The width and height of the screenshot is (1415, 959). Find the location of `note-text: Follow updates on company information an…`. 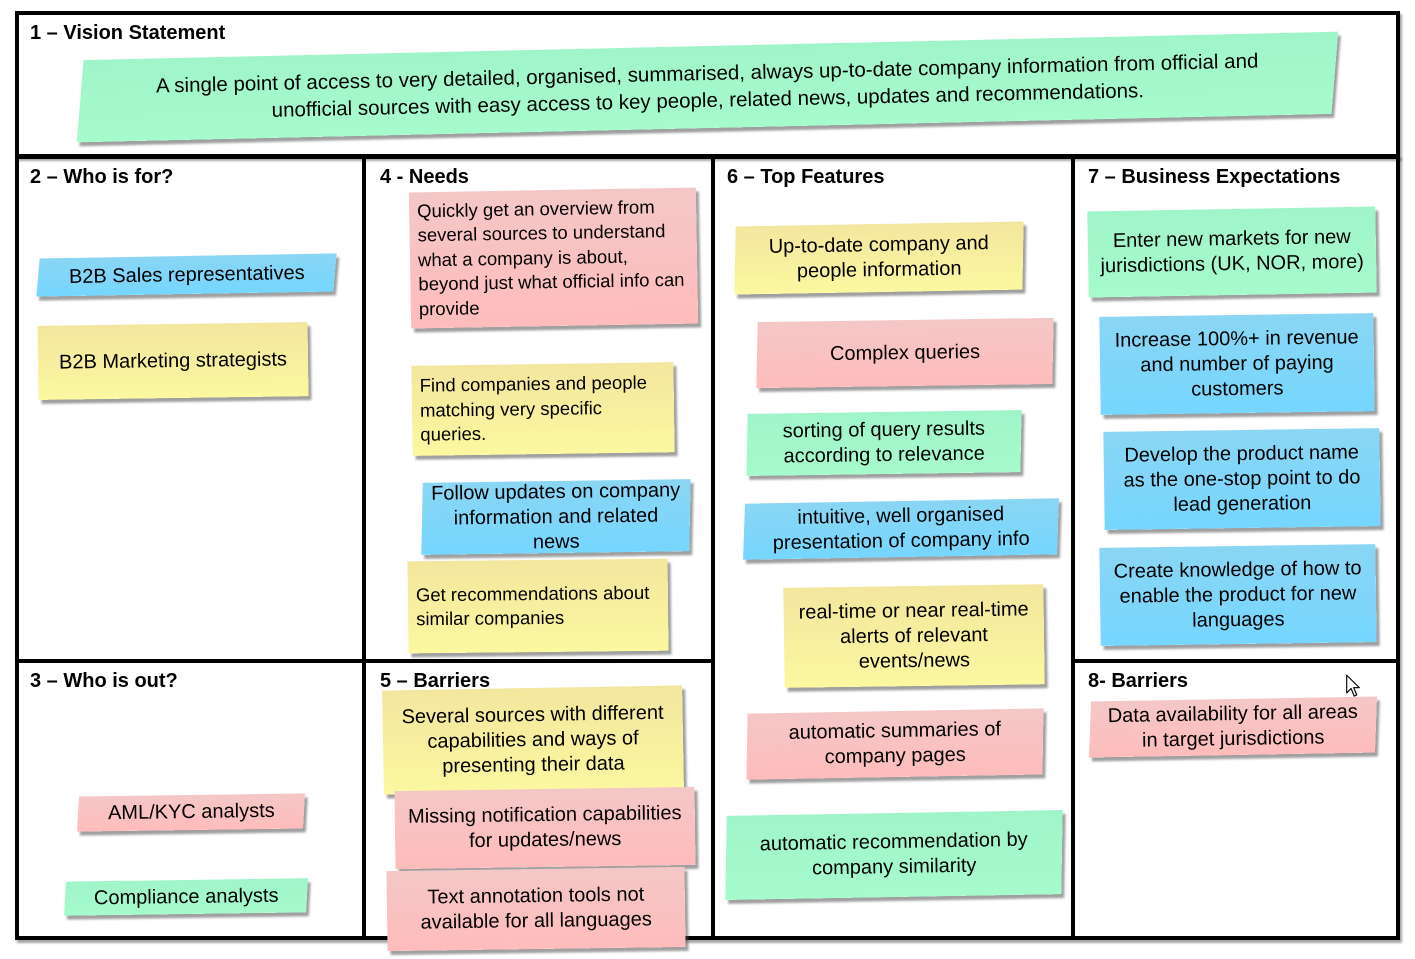

note-text: Follow updates on company information an… is located at coordinates (555, 515).